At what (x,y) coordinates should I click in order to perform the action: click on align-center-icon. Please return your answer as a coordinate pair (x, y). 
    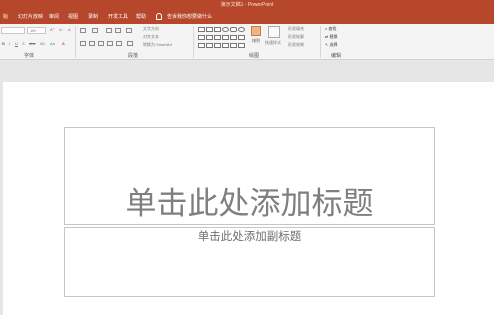
    Looking at the image, I should click on (92, 43).